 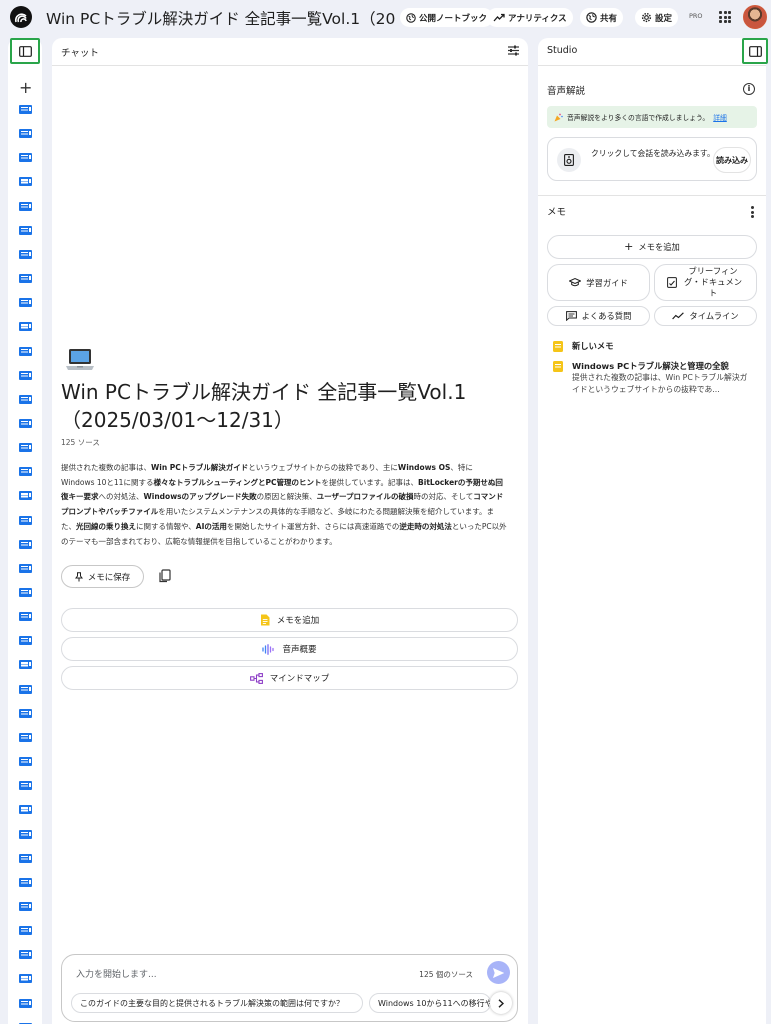 I want to click on briefing-doc-button: ブリーフィング・ドキュメント, so click(x=705, y=282).